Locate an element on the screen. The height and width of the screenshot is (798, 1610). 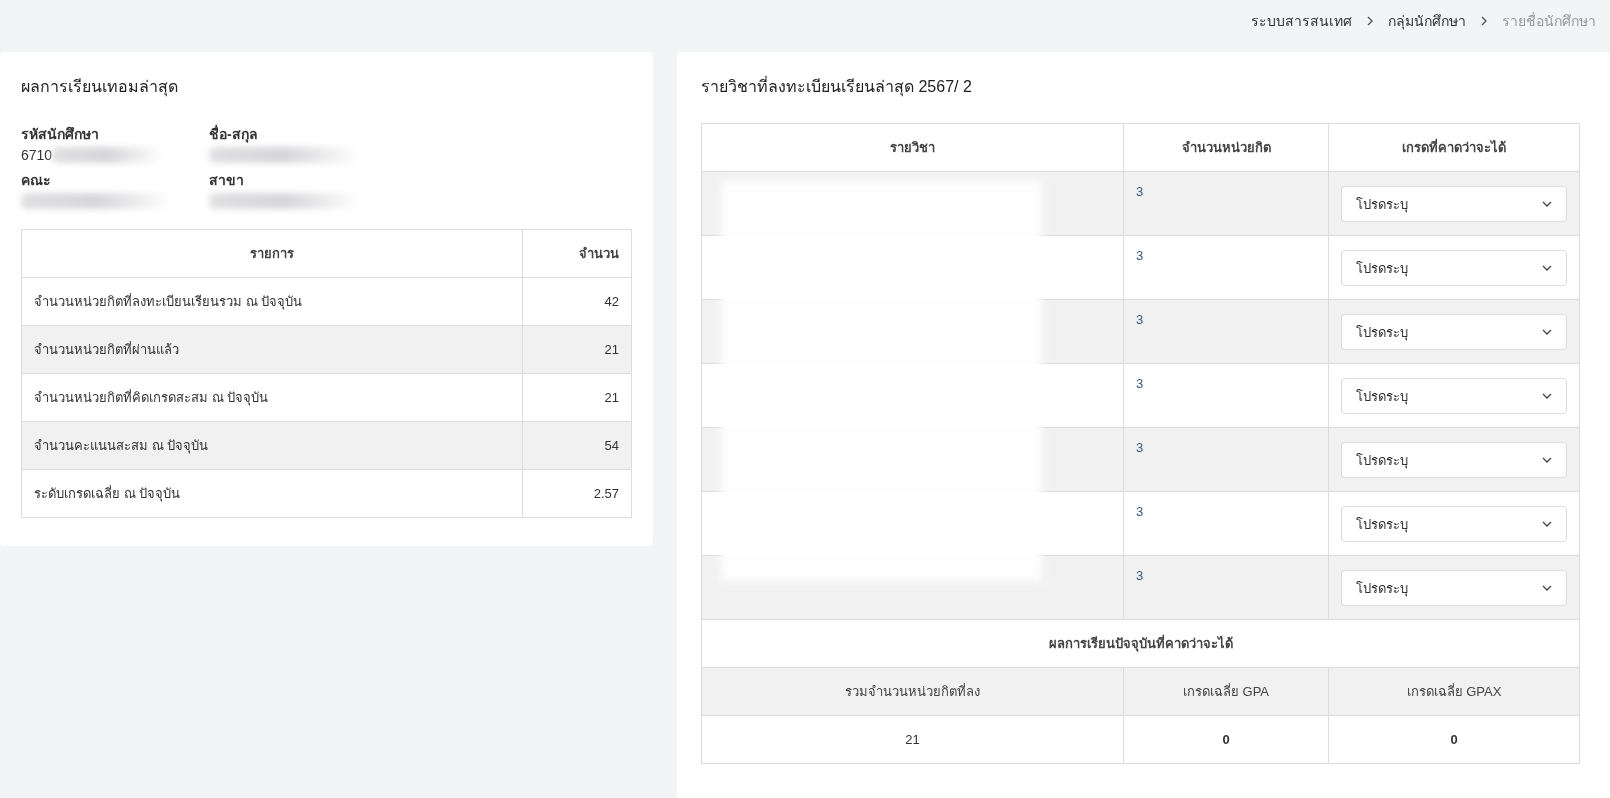
breadcrumb-link: ระบบสารสนเทศ is located at coordinates (1301, 21).